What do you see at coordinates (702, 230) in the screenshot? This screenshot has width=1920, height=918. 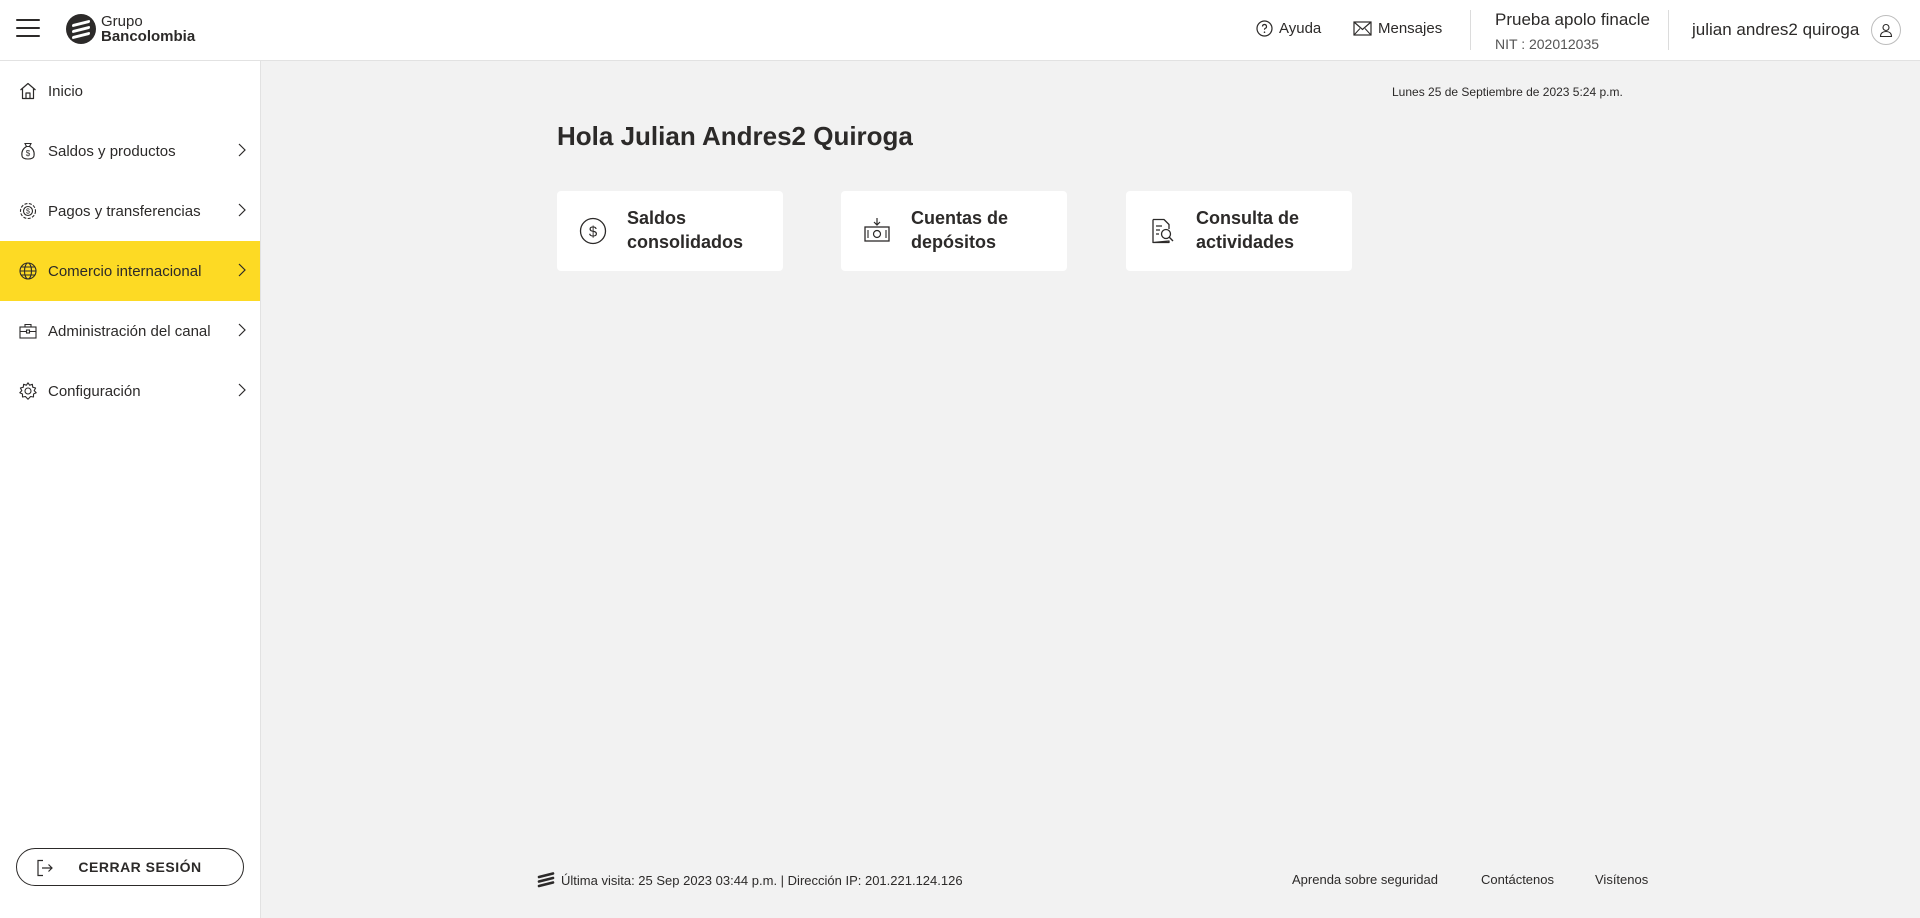 I see `card-label: Saldos consolidados` at bounding box center [702, 230].